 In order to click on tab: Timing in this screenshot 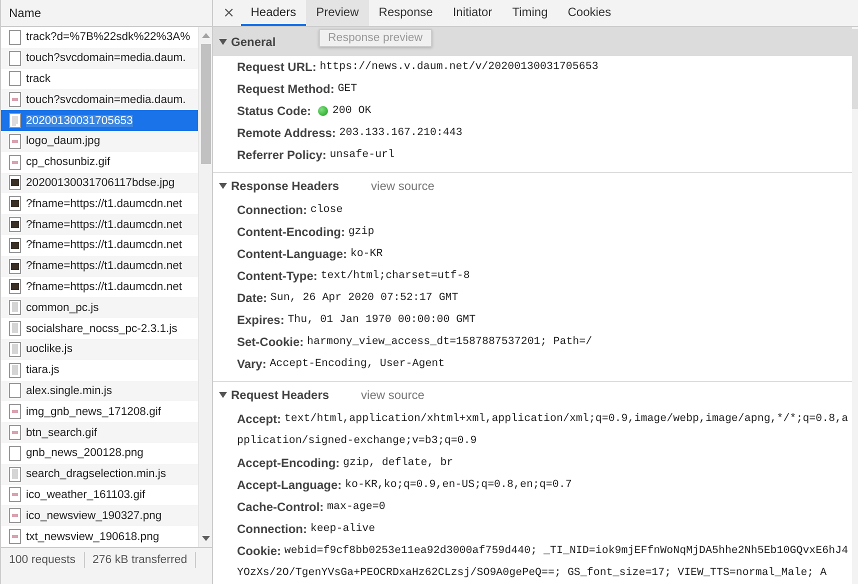, I will do `click(530, 13)`.